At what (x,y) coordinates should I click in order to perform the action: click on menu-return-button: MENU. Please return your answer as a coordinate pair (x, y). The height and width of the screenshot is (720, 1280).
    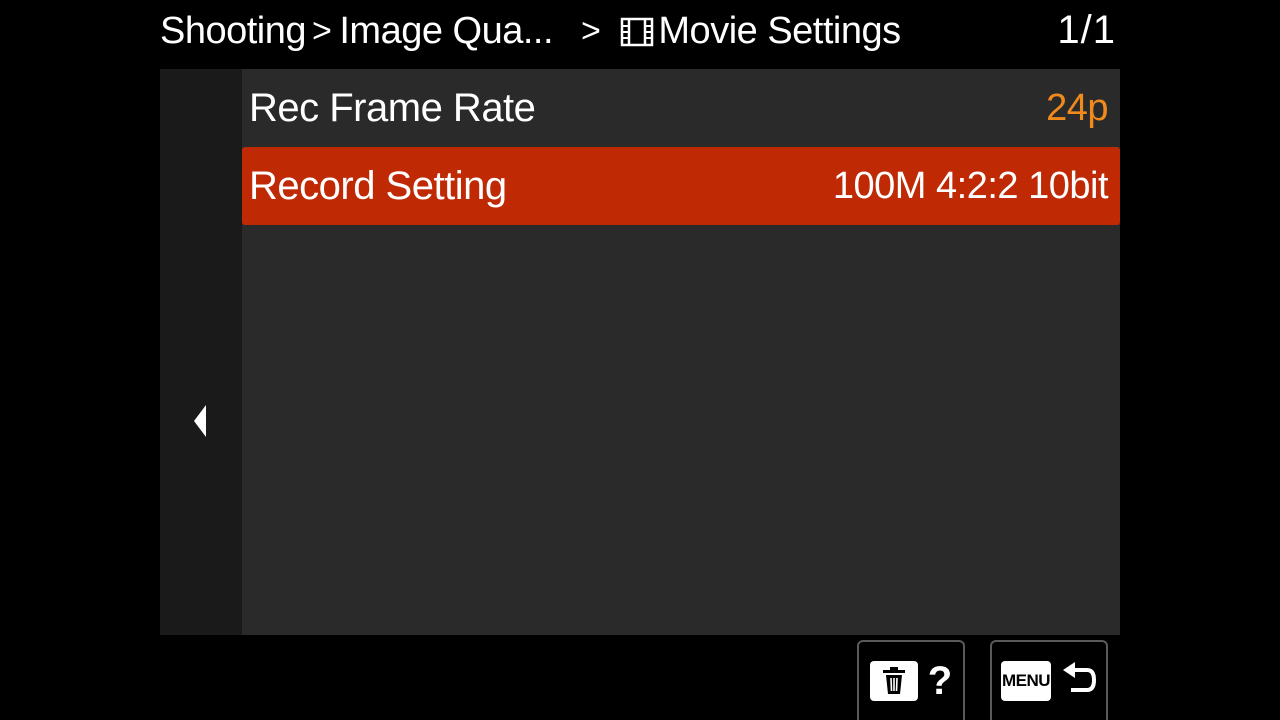
    Looking at the image, I should click on (1049, 680).